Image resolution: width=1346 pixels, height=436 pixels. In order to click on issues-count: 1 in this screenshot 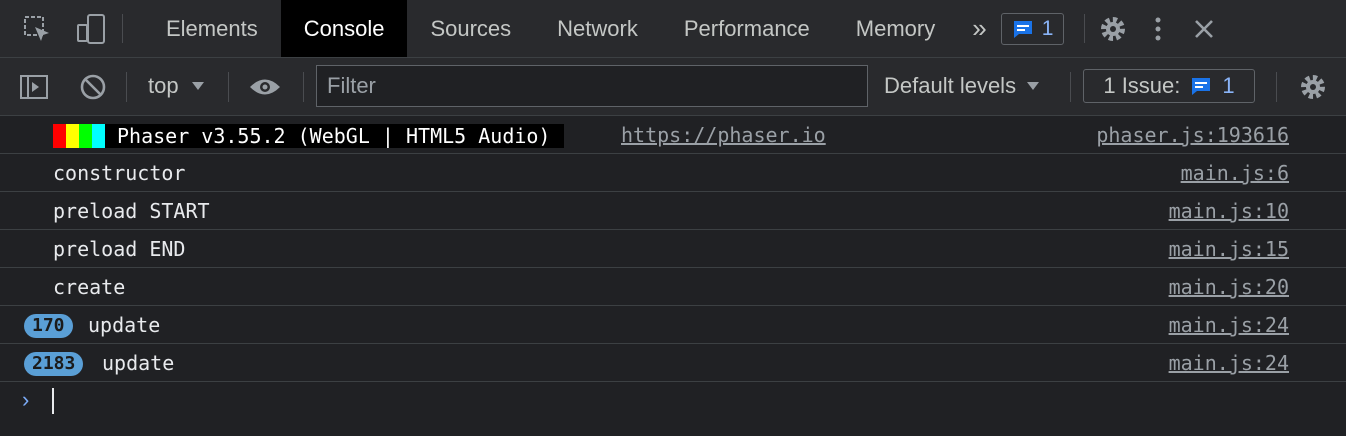, I will do `click(1228, 85)`.